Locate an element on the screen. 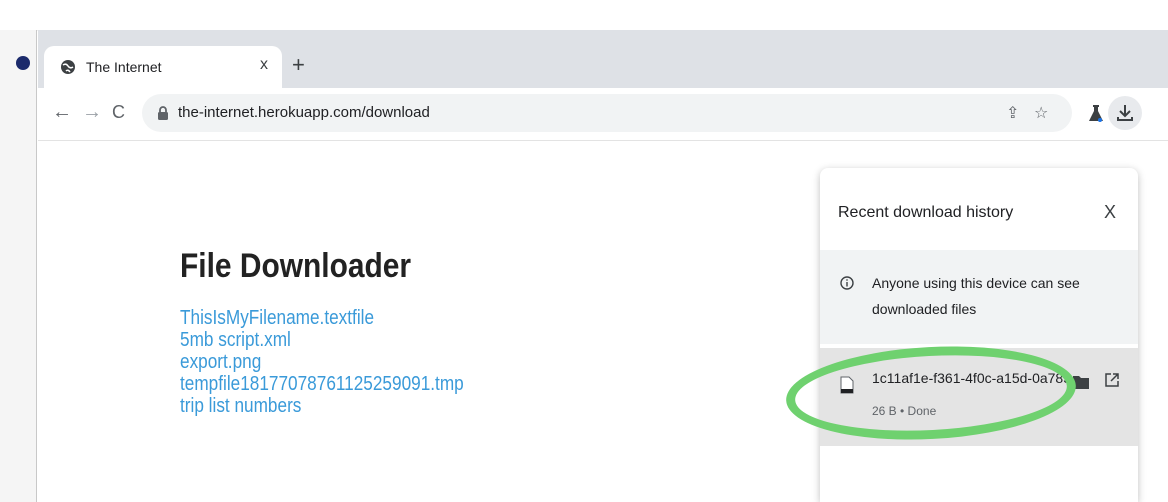 The height and width of the screenshot is (502, 1168). download-icon is located at coordinates (1125, 113).